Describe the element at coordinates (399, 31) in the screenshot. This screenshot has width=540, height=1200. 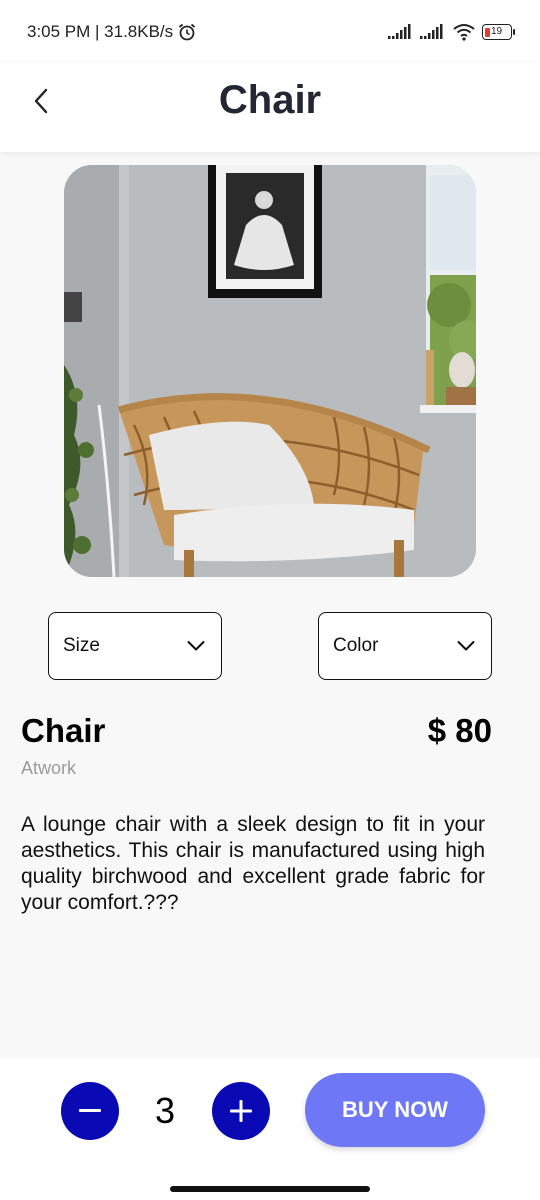
I see `signal-icon` at that location.